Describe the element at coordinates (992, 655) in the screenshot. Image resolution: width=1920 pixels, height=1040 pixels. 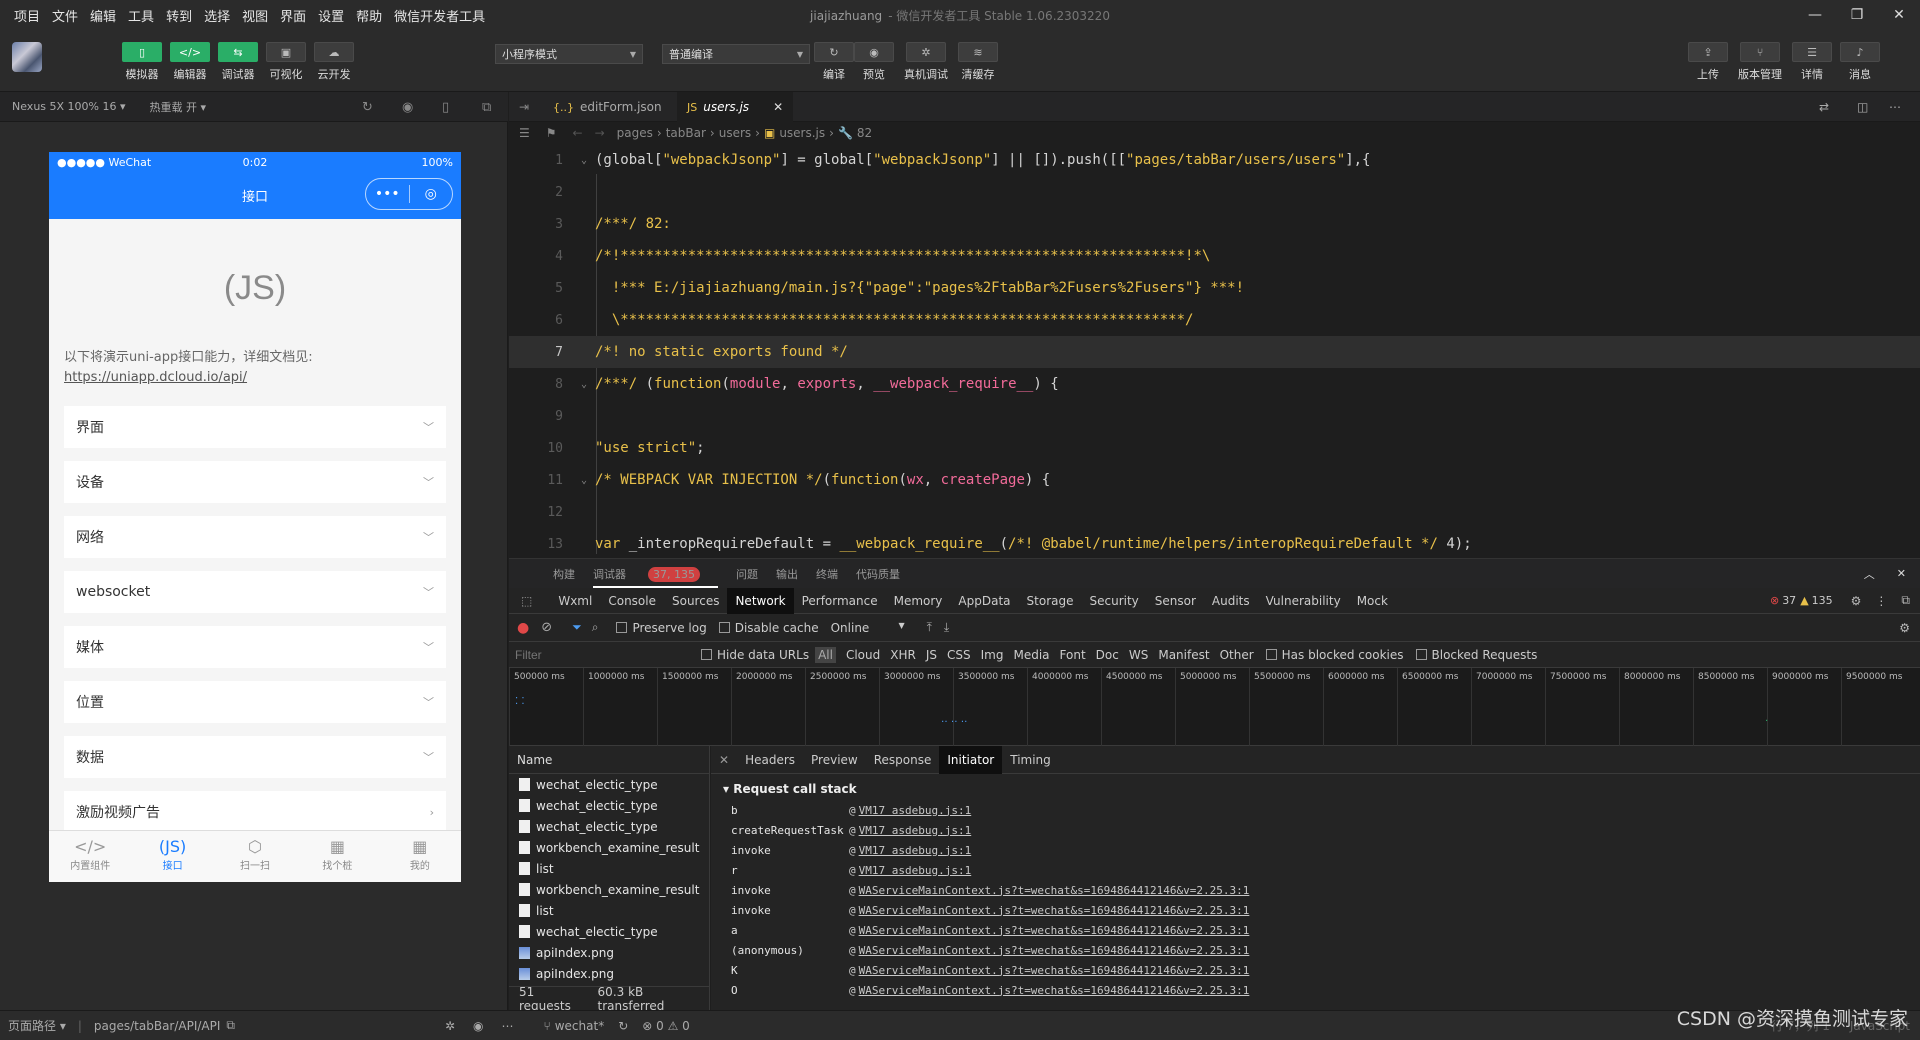
I see `type-img: Img` at that location.